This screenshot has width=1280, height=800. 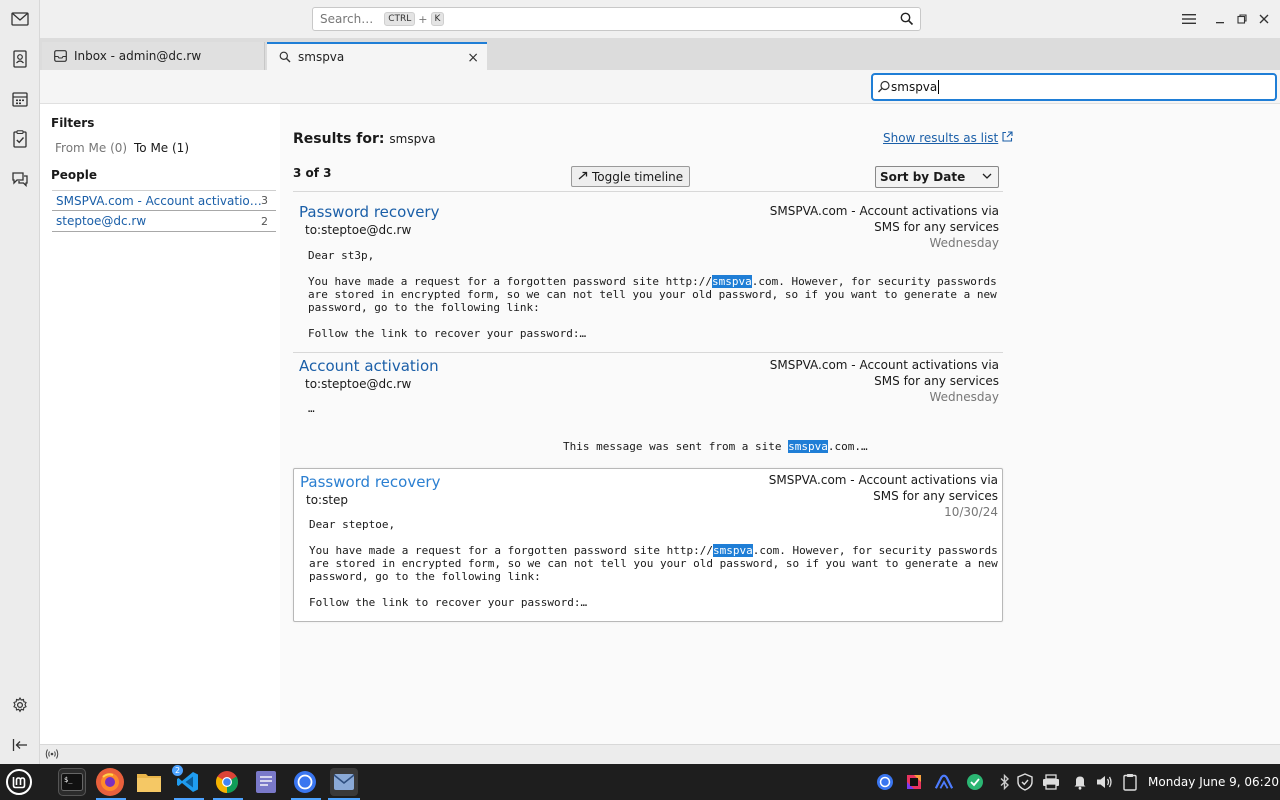 What do you see at coordinates (1242, 19) in the screenshot?
I see `restore-icon` at bounding box center [1242, 19].